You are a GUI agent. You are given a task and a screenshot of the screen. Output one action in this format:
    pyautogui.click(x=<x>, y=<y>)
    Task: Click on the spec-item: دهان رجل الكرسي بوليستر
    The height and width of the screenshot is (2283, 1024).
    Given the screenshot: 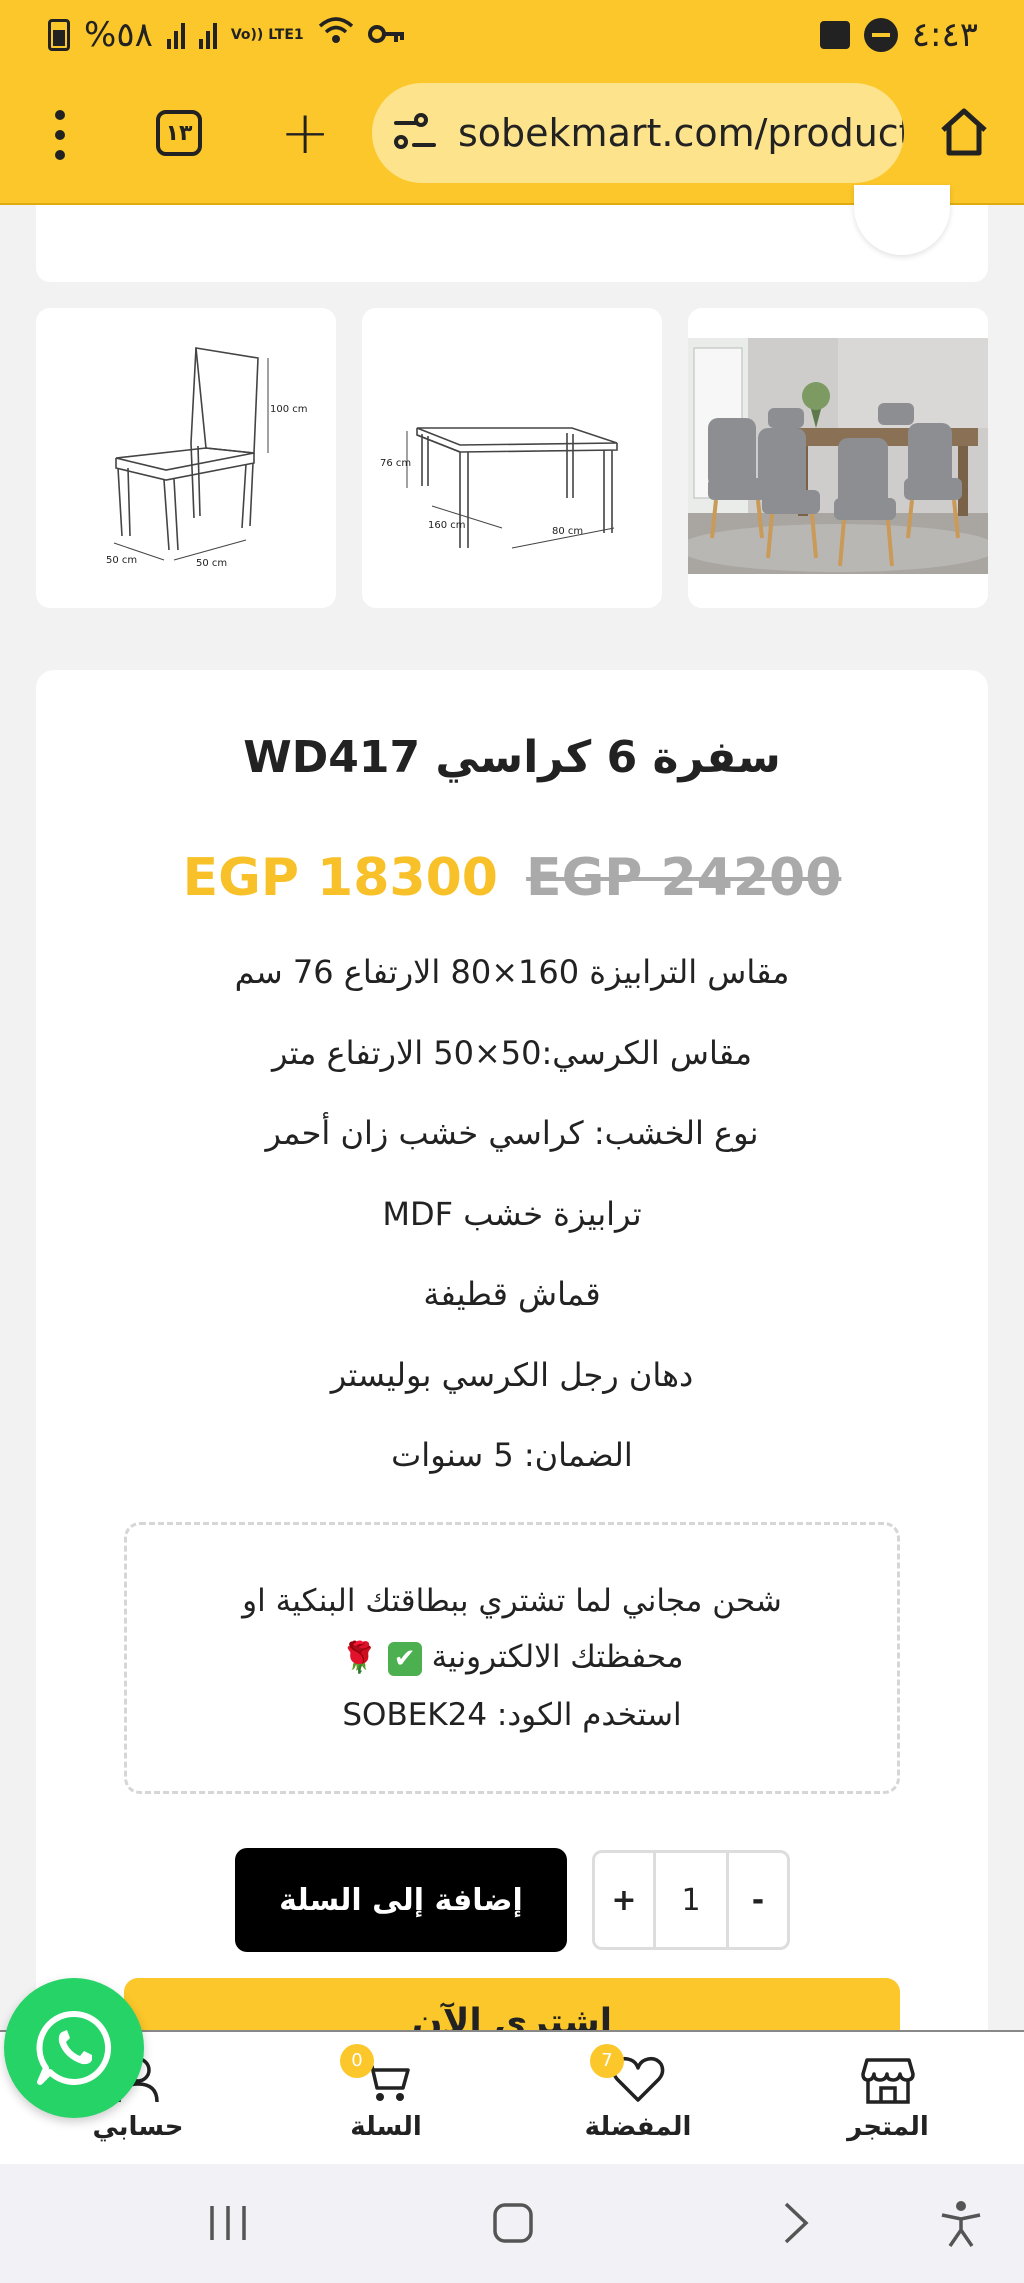 What is the action you would take?
    pyautogui.click(x=512, y=1374)
    